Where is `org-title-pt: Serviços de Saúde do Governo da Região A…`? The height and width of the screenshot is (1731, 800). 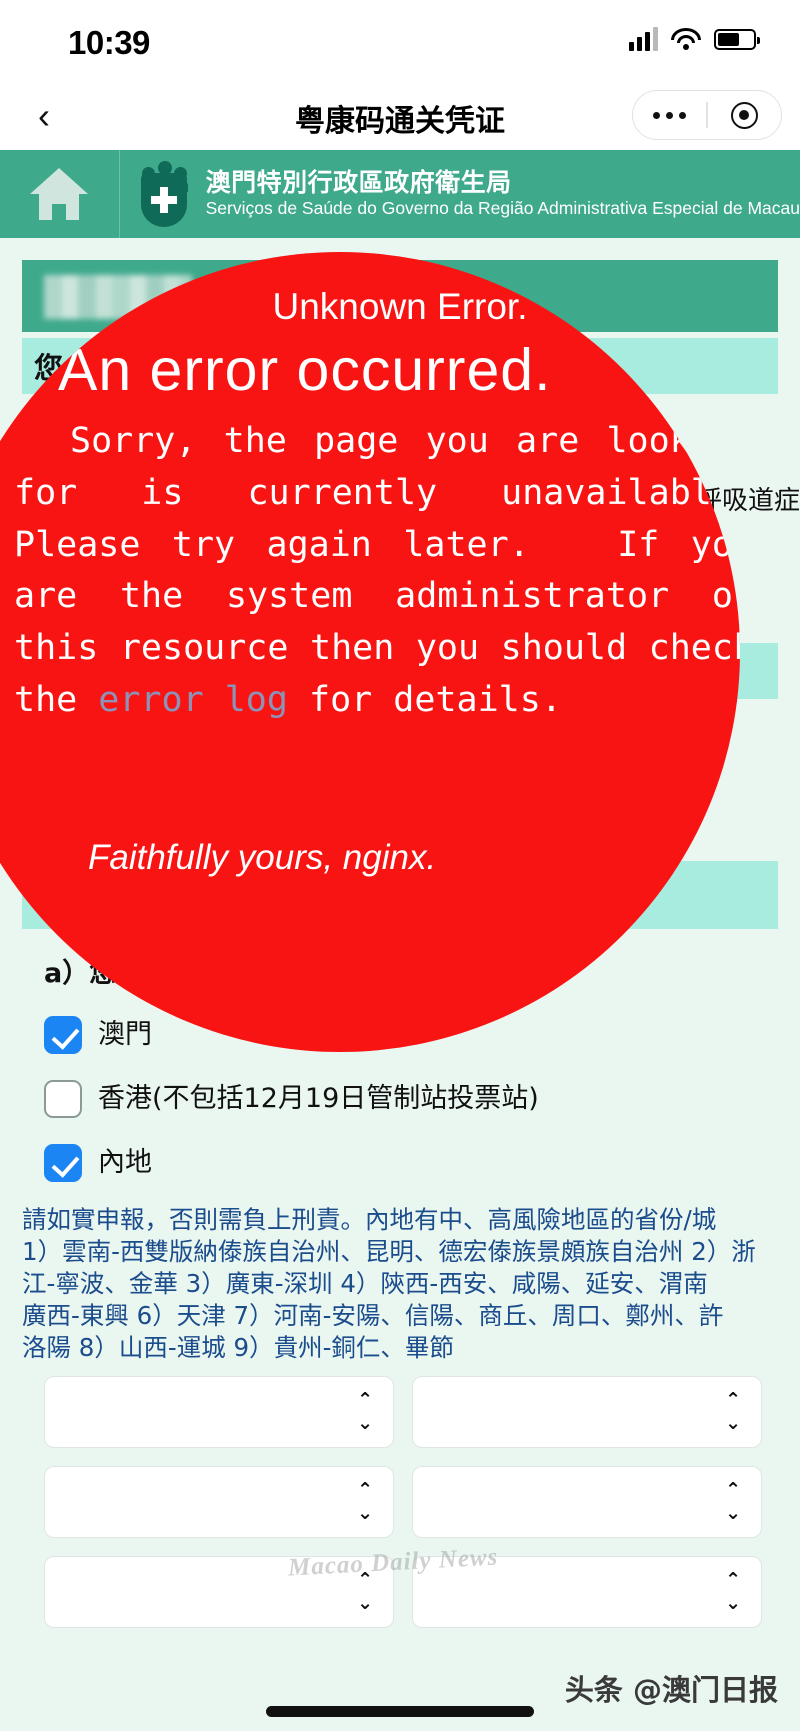
org-title-pt: Serviços de Saúde do Governo da Região A… is located at coordinates (502, 208).